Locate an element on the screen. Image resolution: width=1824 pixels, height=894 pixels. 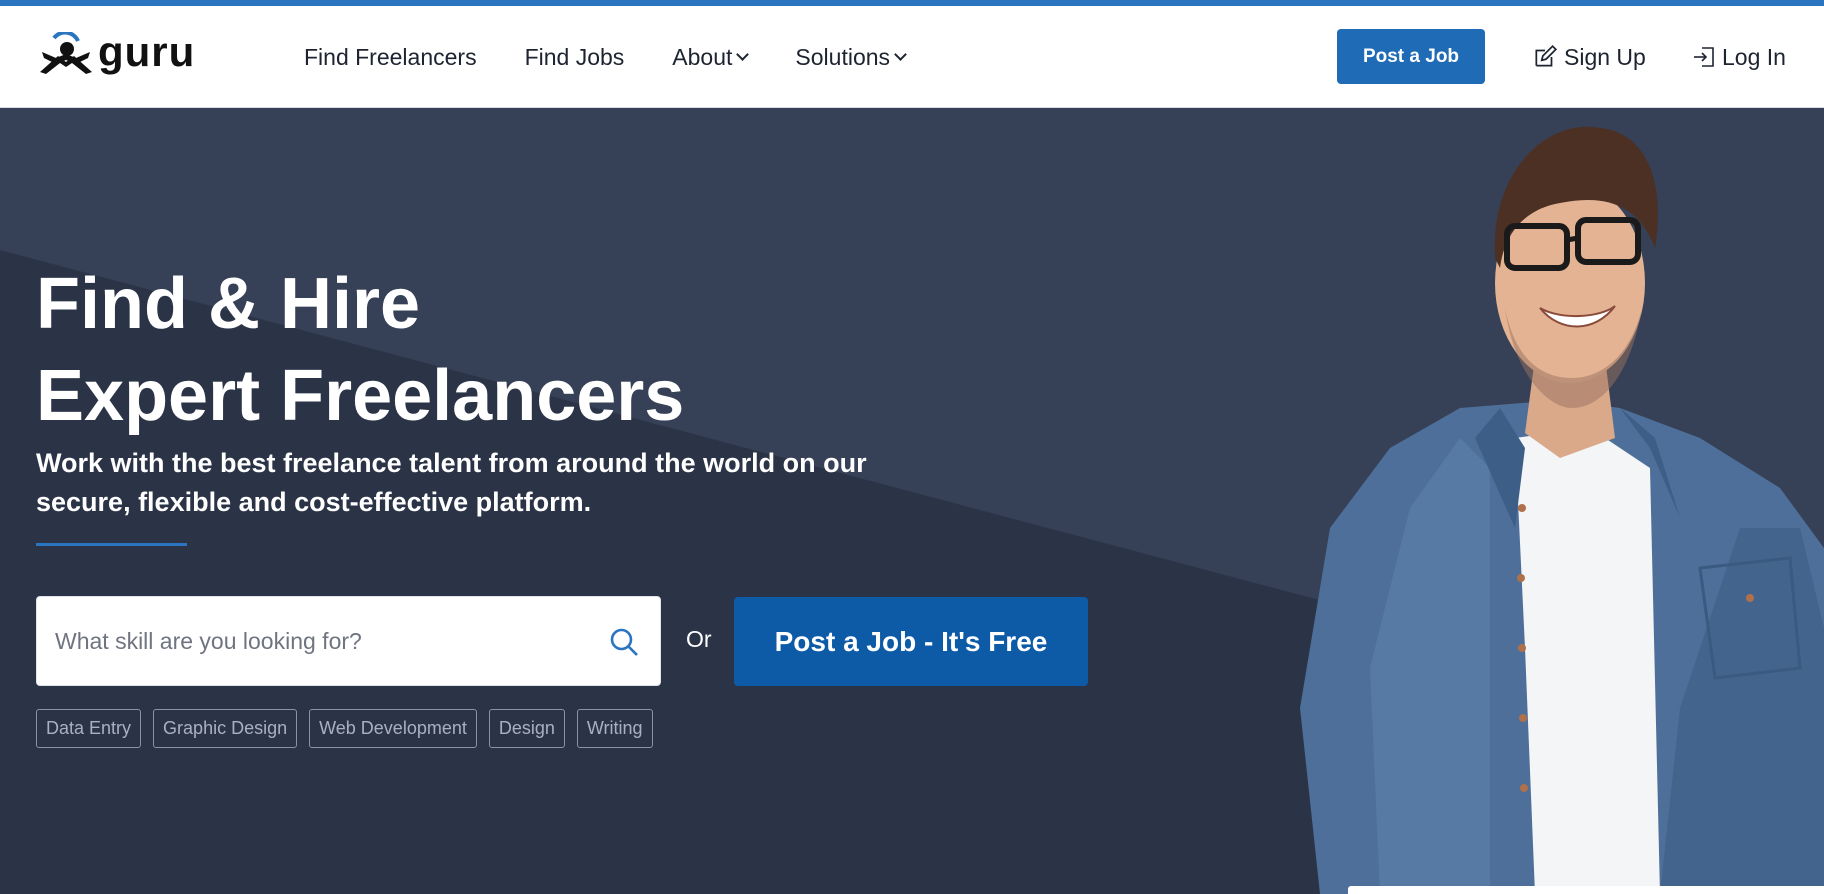
nav-about: About is located at coordinates (711, 57).